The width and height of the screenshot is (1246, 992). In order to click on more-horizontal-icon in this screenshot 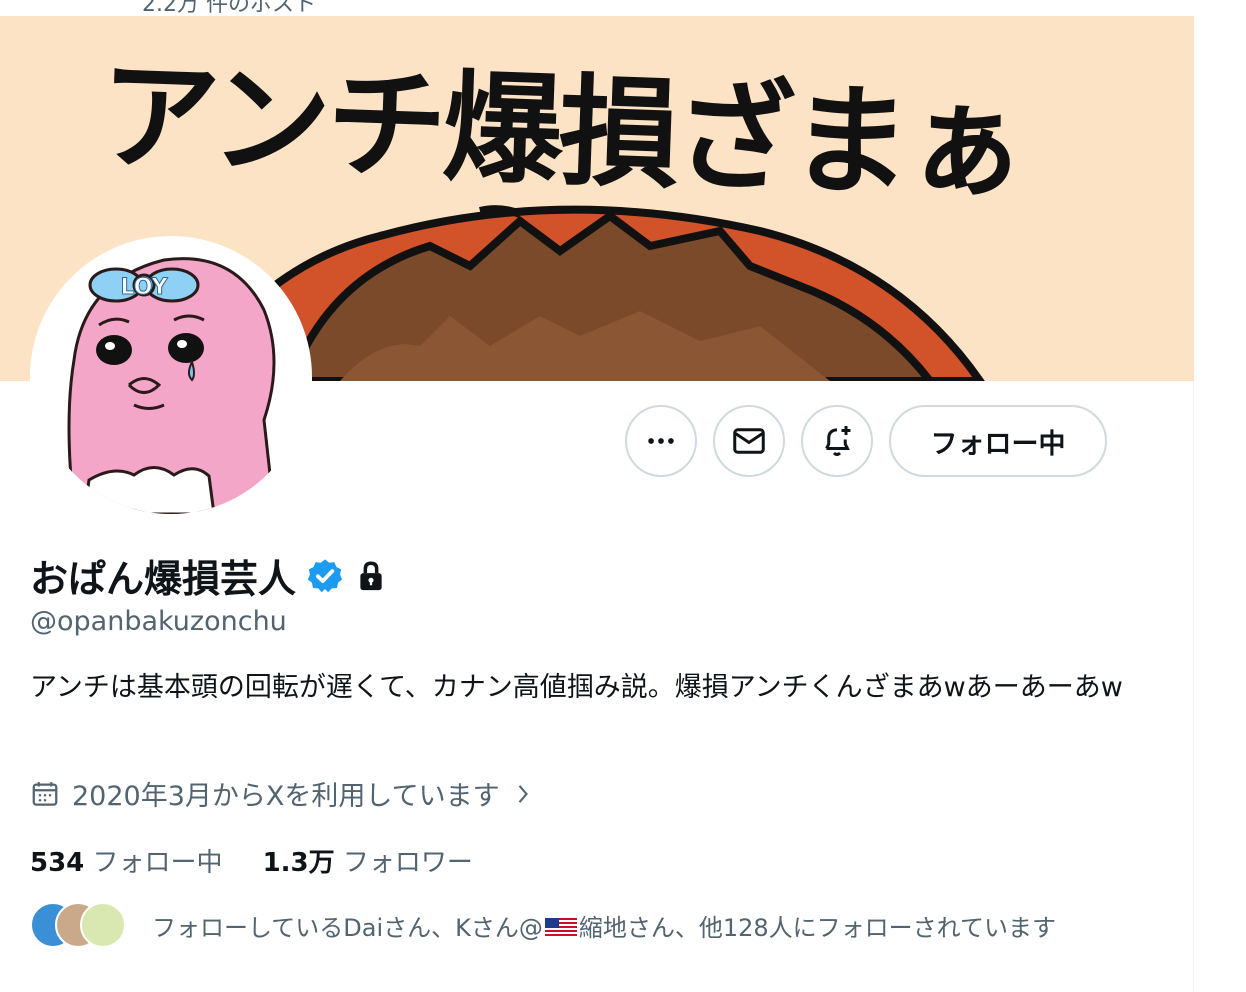, I will do `click(661, 441)`.